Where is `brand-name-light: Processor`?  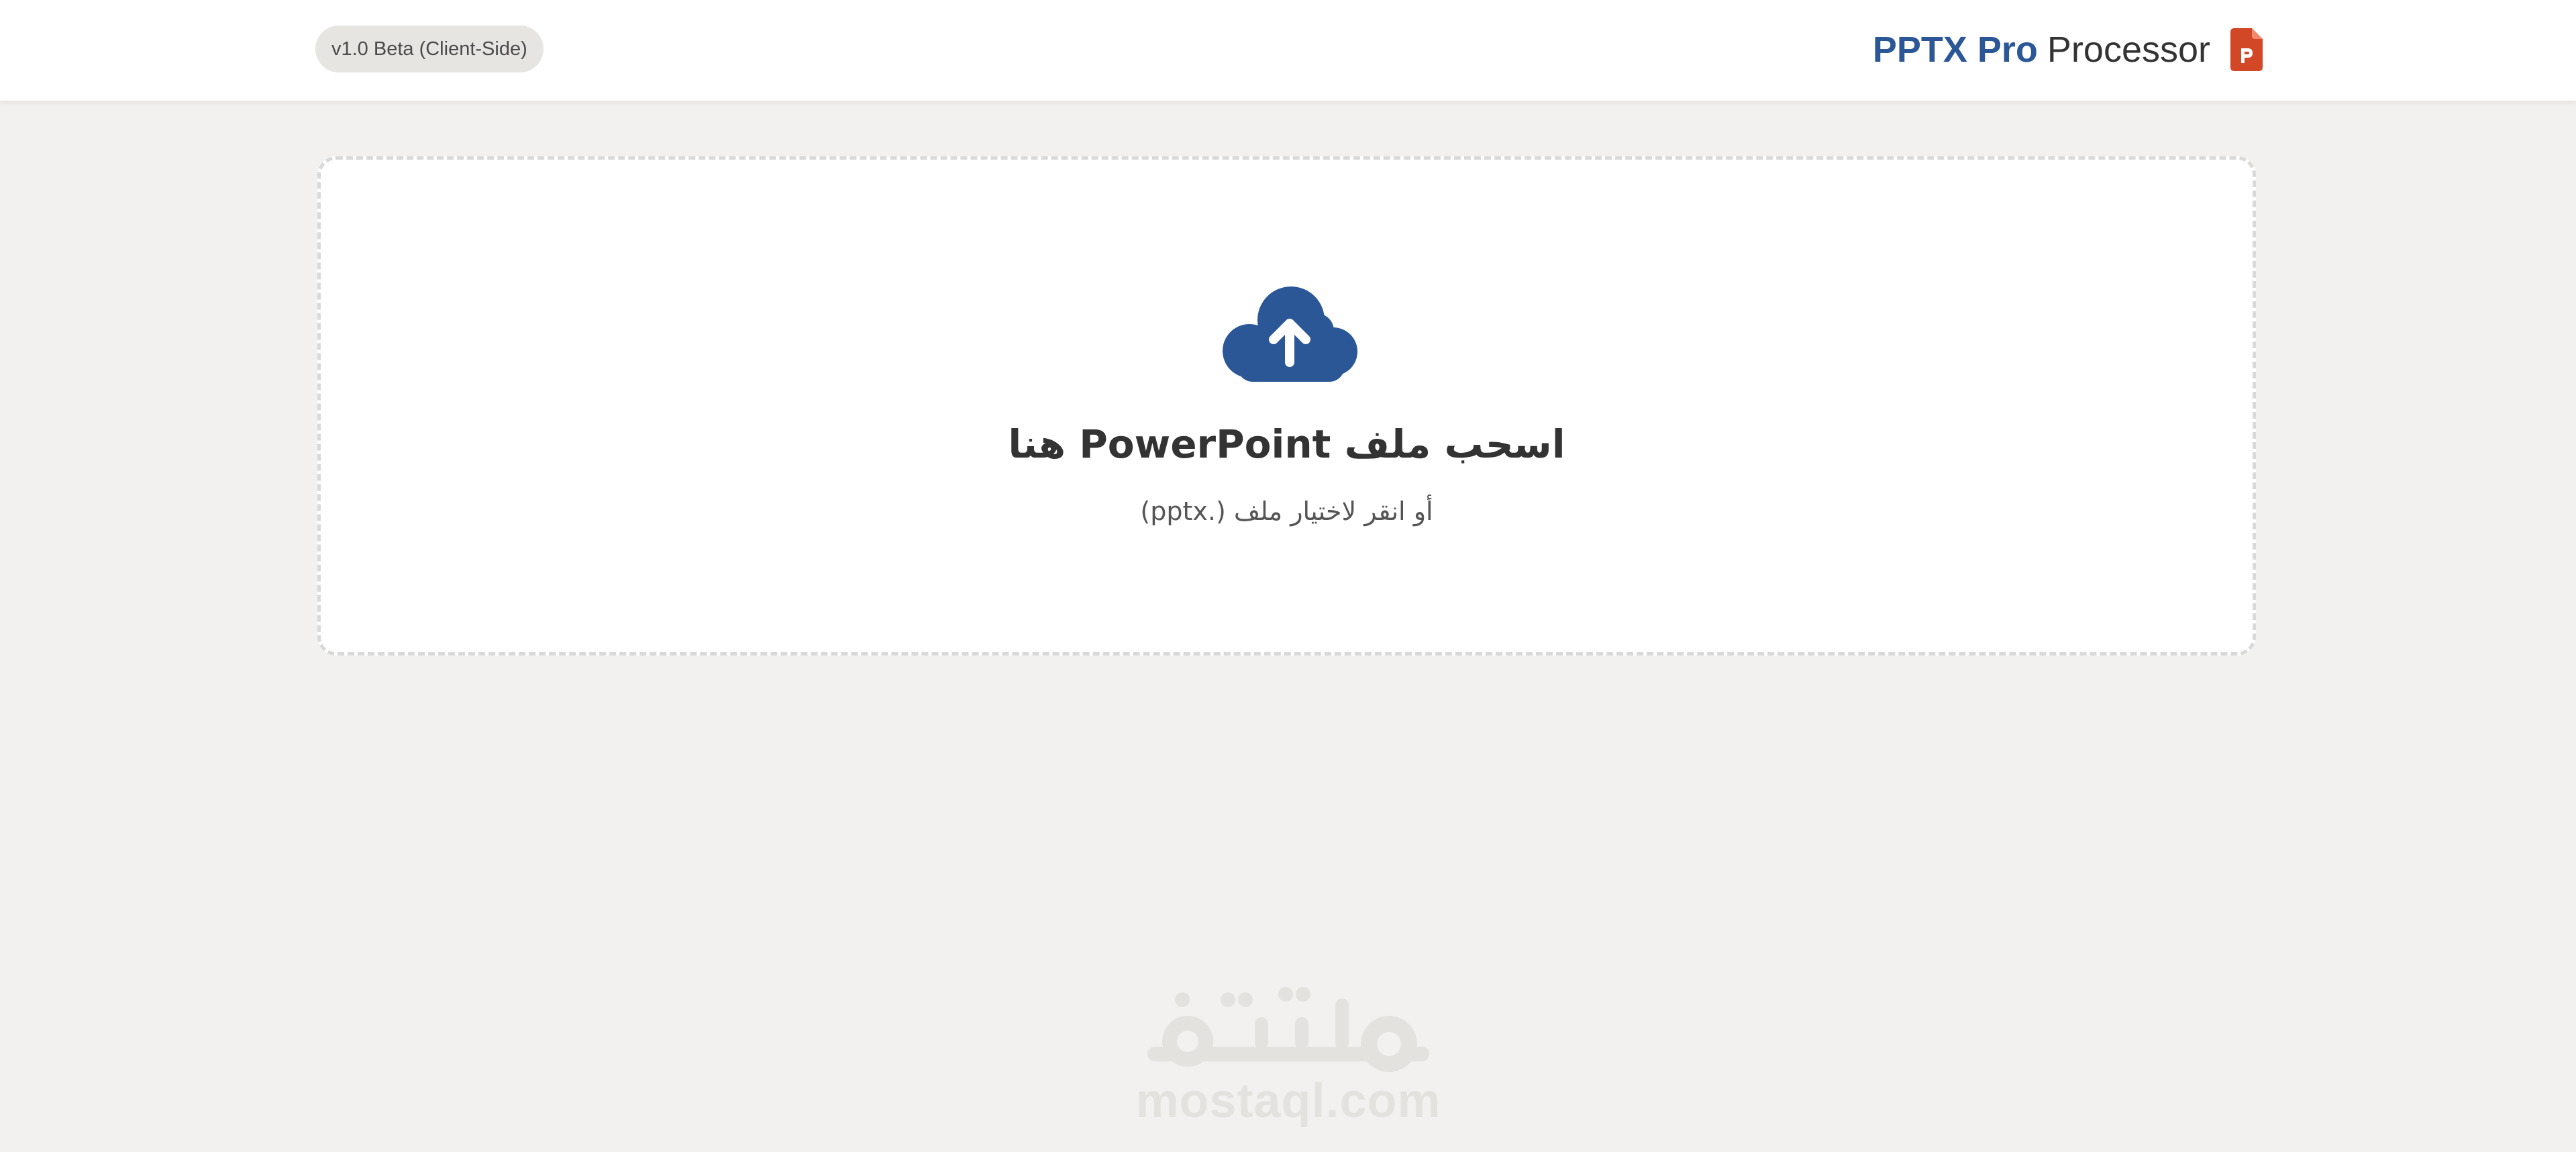
brand-name-light: Processor is located at coordinates (2128, 50).